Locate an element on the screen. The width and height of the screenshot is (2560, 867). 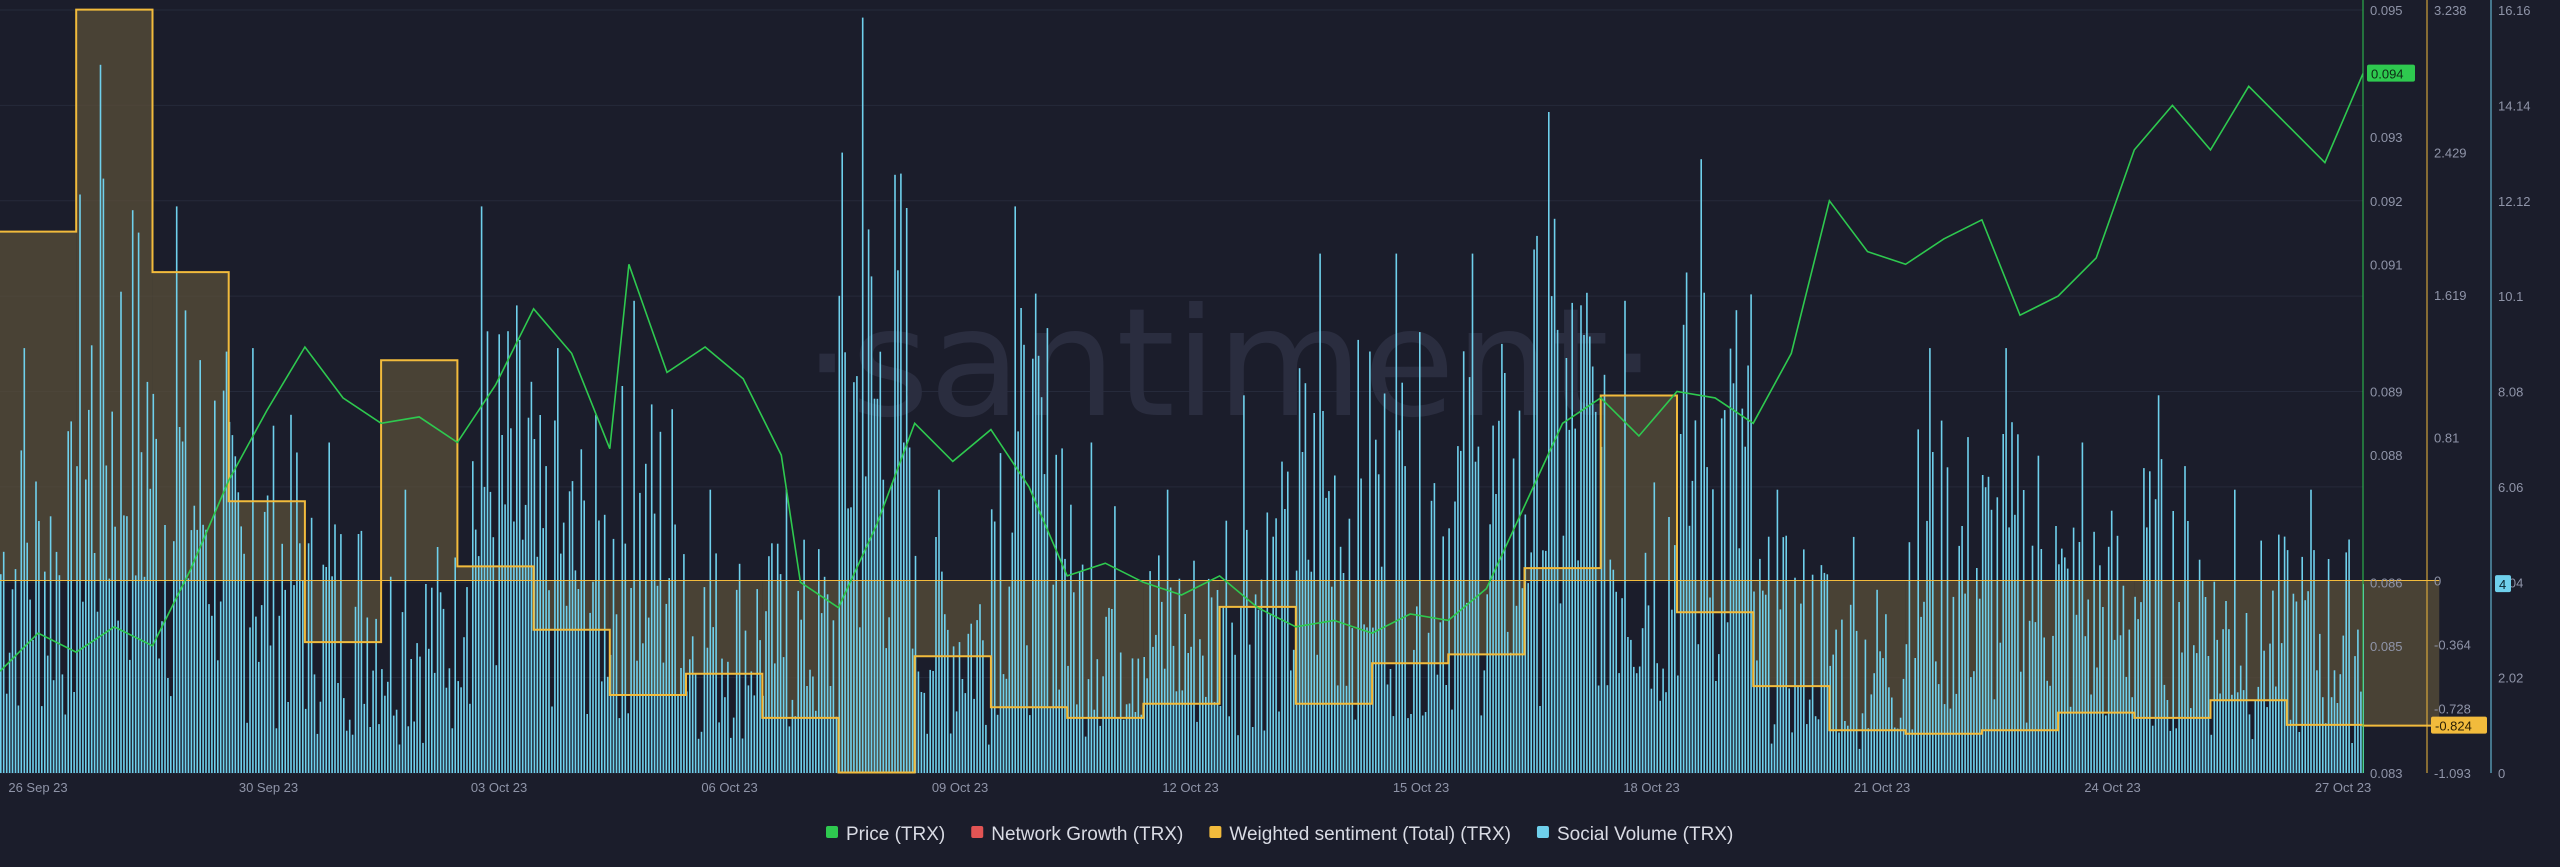
legend-label: Weighted sentiment (Total) (TRX) is located at coordinates (1370, 834).